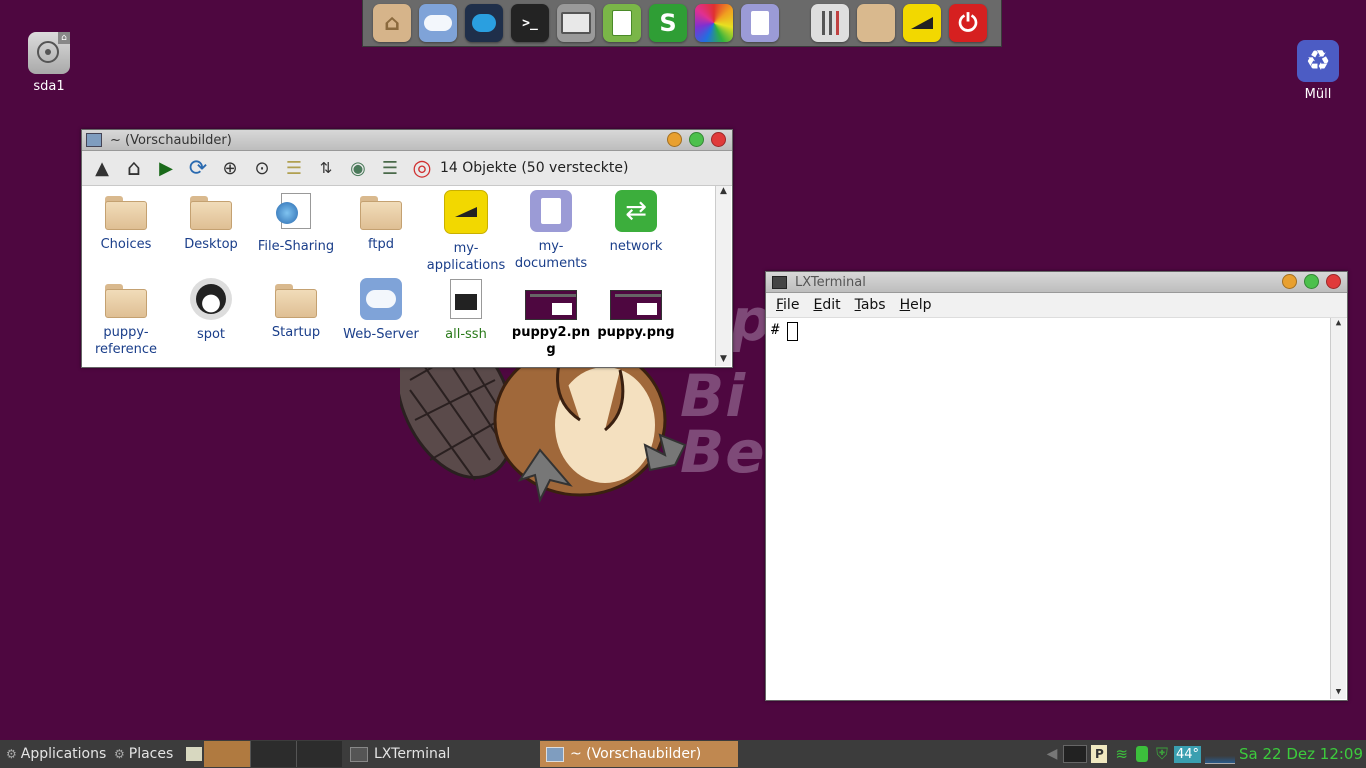 Image resolution: width=1366 pixels, height=768 pixels. Describe the element at coordinates (1338, 508) in the screenshot. I see `terminal-scrollbar: ▲ ▼` at that location.